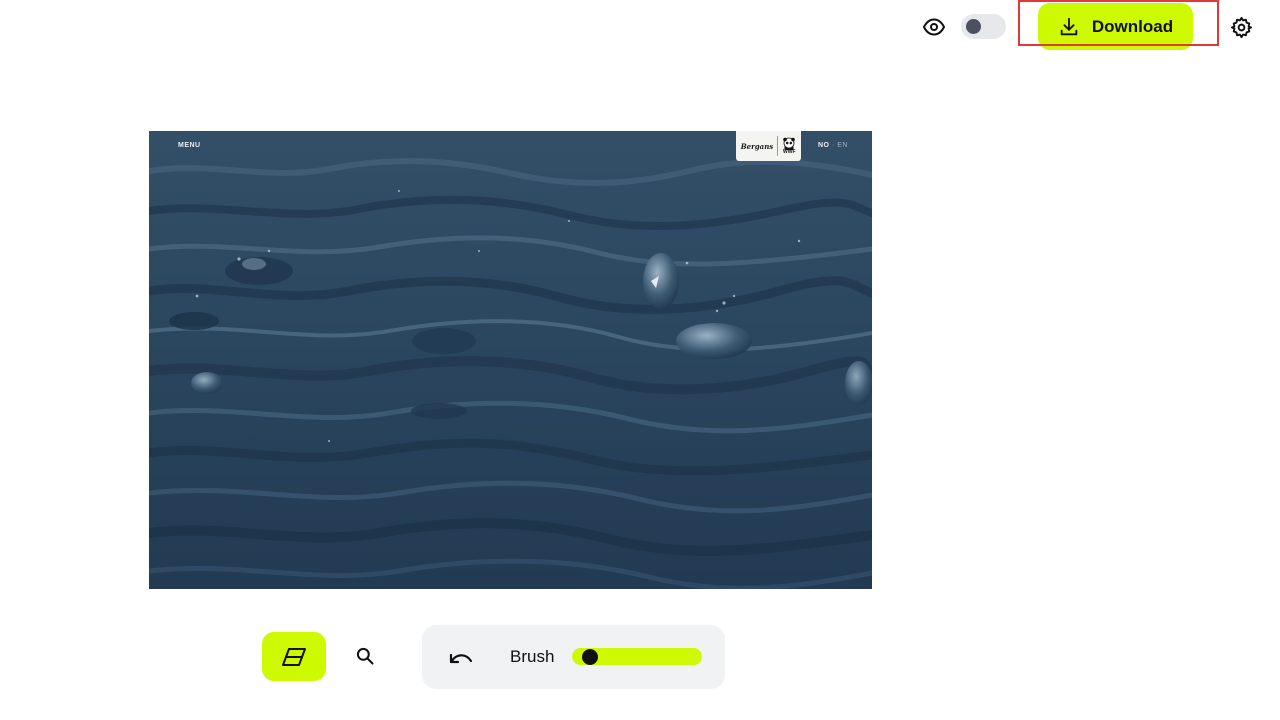  What do you see at coordinates (532, 656) in the screenshot?
I see `brush-size-label: Brush` at bounding box center [532, 656].